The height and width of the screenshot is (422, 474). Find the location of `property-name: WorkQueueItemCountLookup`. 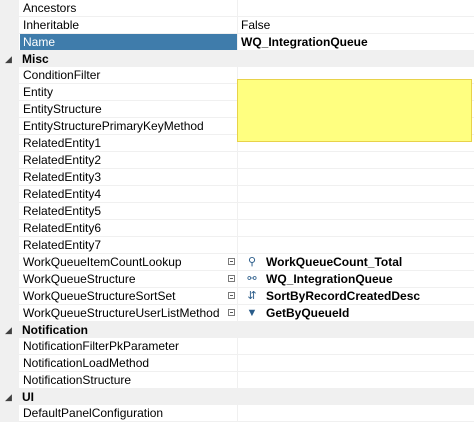

property-name: WorkQueueItemCountLookup is located at coordinates (102, 262).